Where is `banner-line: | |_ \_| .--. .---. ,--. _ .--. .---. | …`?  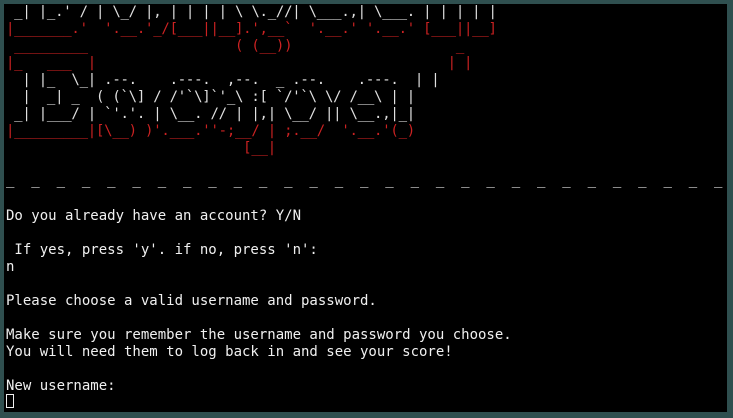 banner-line: | |_ \_| .--. .---. ,--. _ .--. .---. | … is located at coordinates (223, 80).